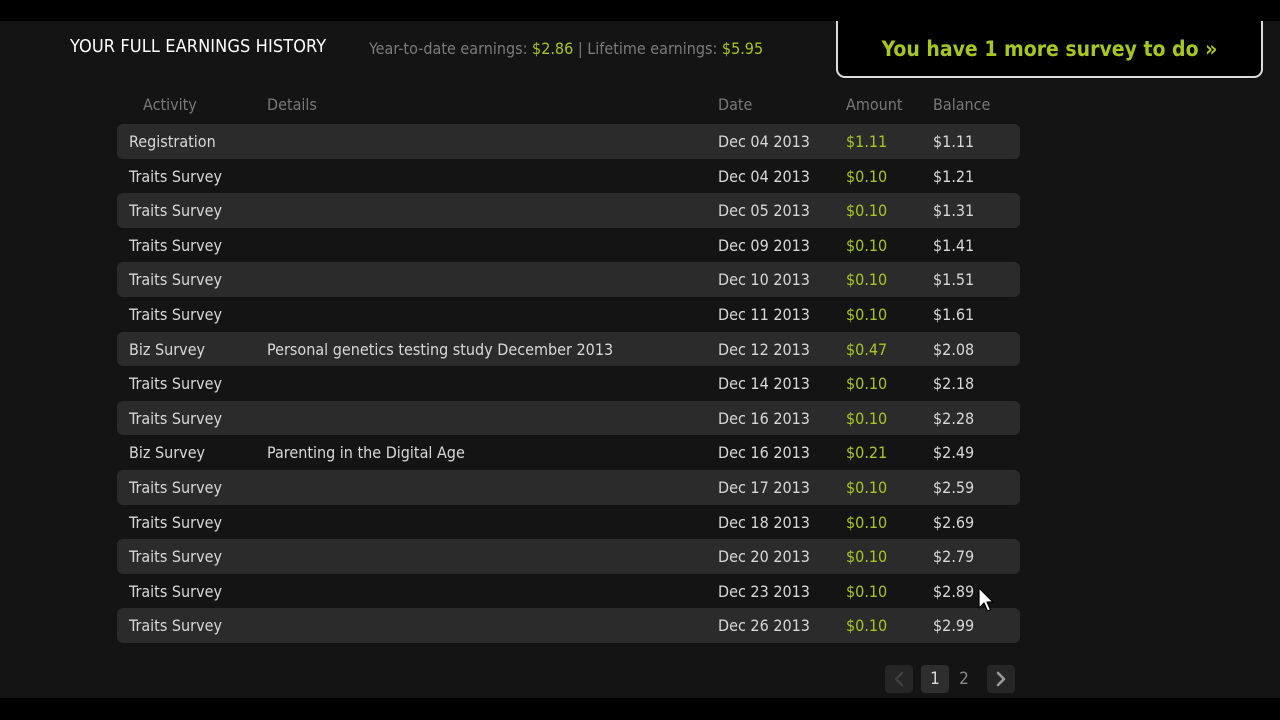 This screenshot has height=720, width=1280. I want to click on row-balance: $2.69, so click(954, 522).